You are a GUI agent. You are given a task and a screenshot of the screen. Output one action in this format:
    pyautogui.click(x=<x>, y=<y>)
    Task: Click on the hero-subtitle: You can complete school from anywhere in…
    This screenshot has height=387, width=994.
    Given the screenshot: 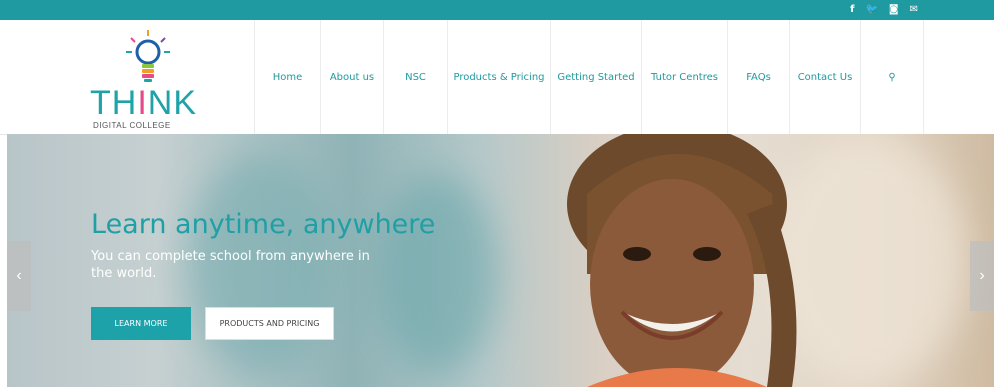 What is the action you would take?
    pyautogui.click(x=230, y=265)
    